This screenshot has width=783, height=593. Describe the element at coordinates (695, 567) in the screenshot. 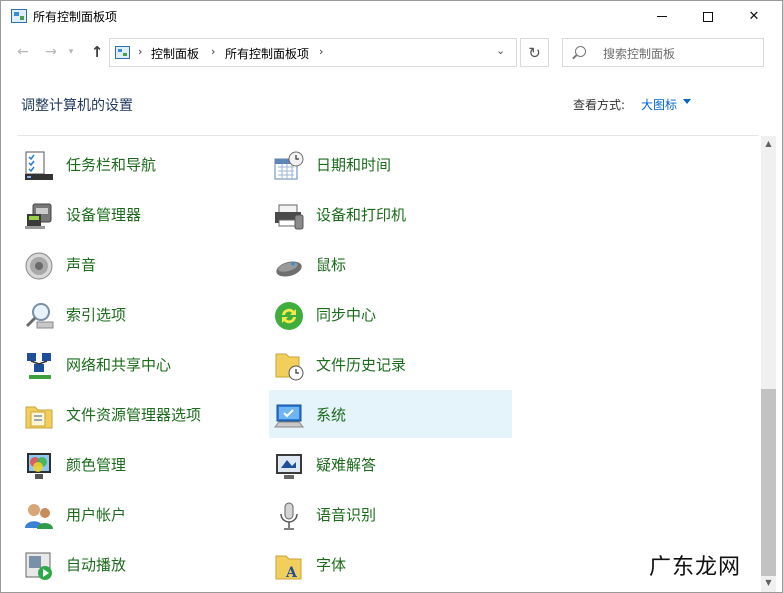

I see `watermark: 广东龙网` at that location.